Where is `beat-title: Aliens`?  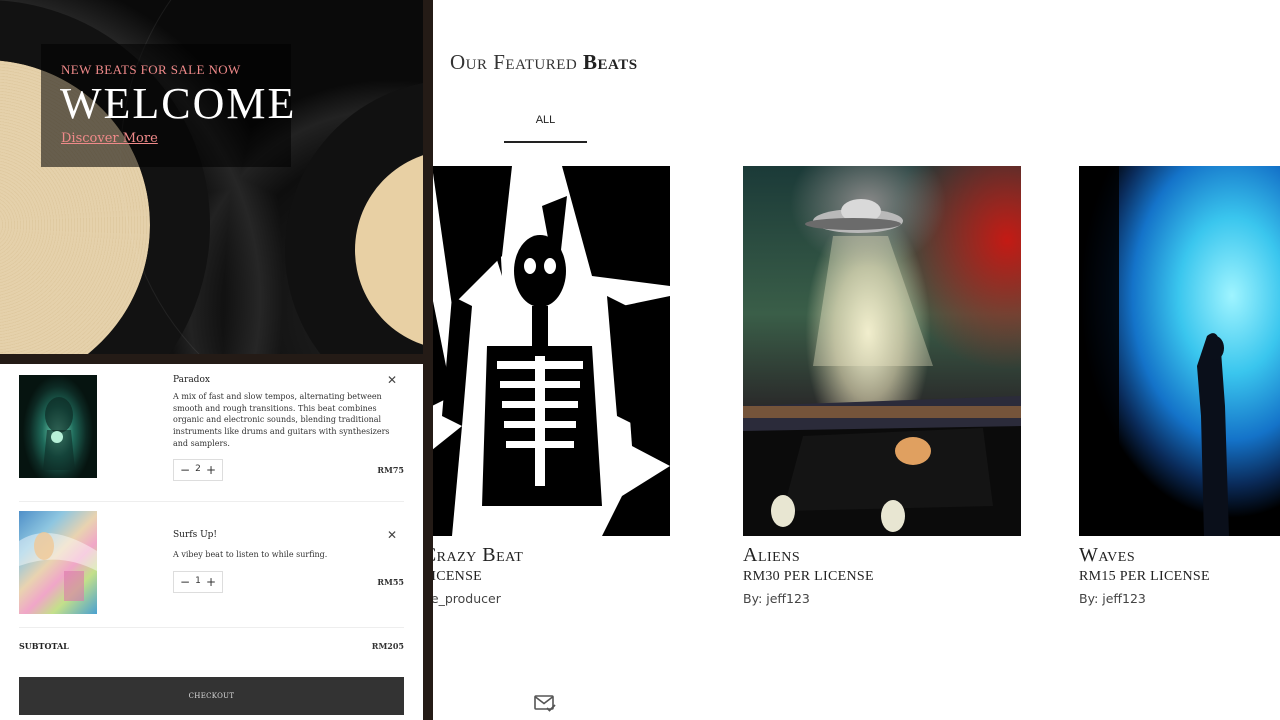 beat-title: Aliens is located at coordinates (882, 555).